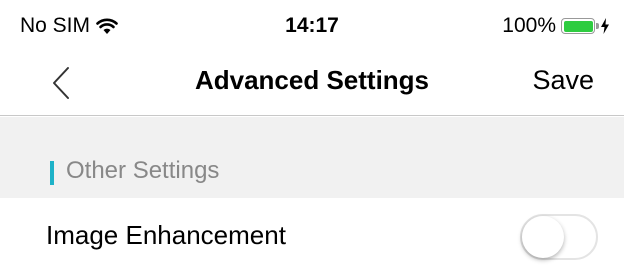  What do you see at coordinates (597, 26) in the screenshot?
I see `battery-tip` at bounding box center [597, 26].